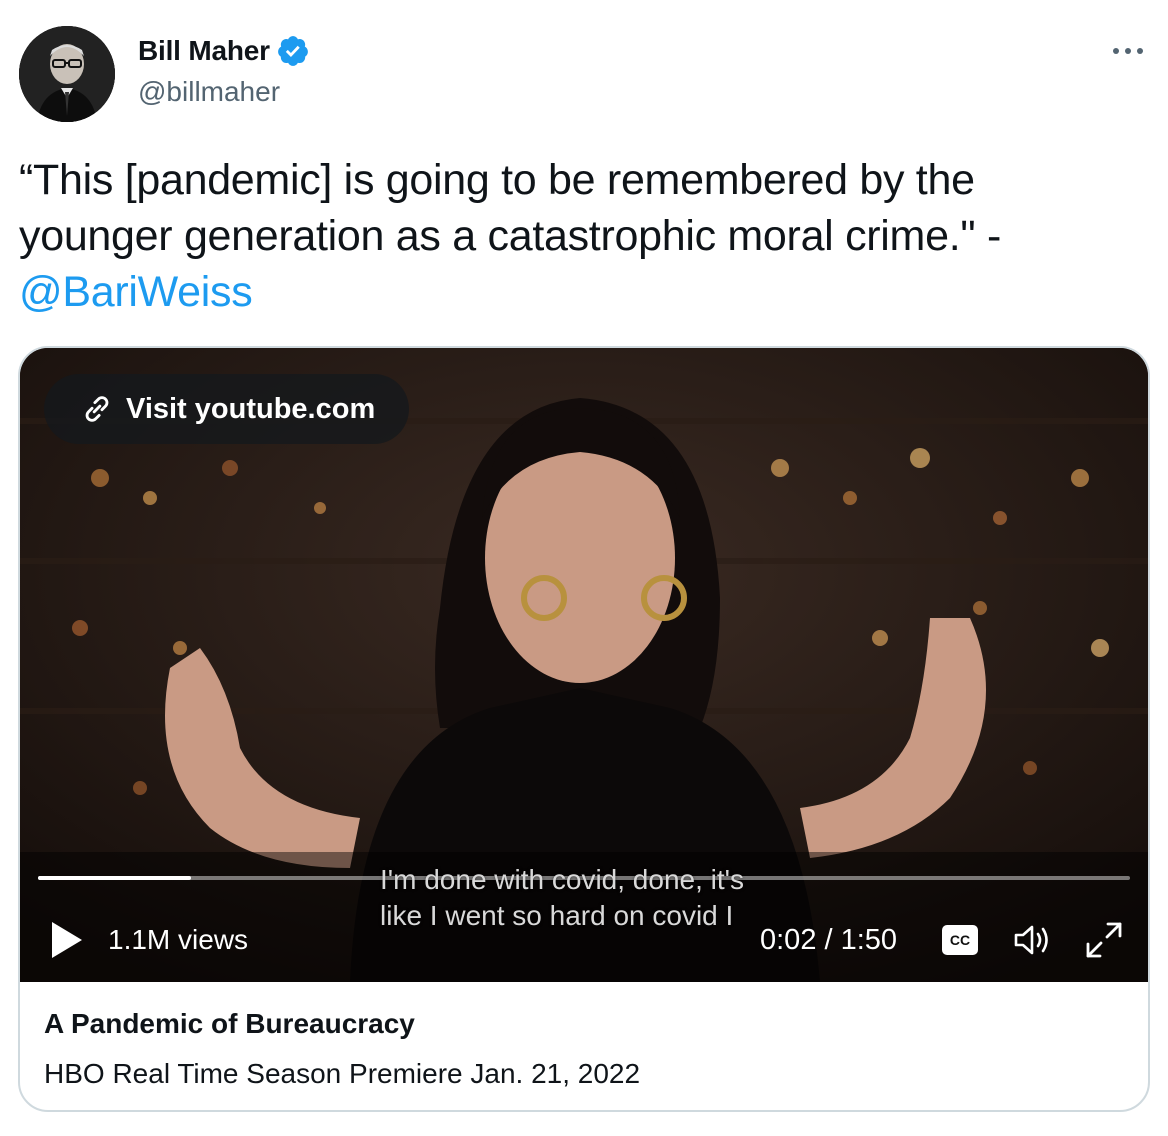 Image resolution: width=1168 pixels, height=1136 pixels. What do you see at coordinates (557, 915) in the screenshot?
I see `caption-line-2: like I went so hard on covid I` at bounding box center [557, 915].